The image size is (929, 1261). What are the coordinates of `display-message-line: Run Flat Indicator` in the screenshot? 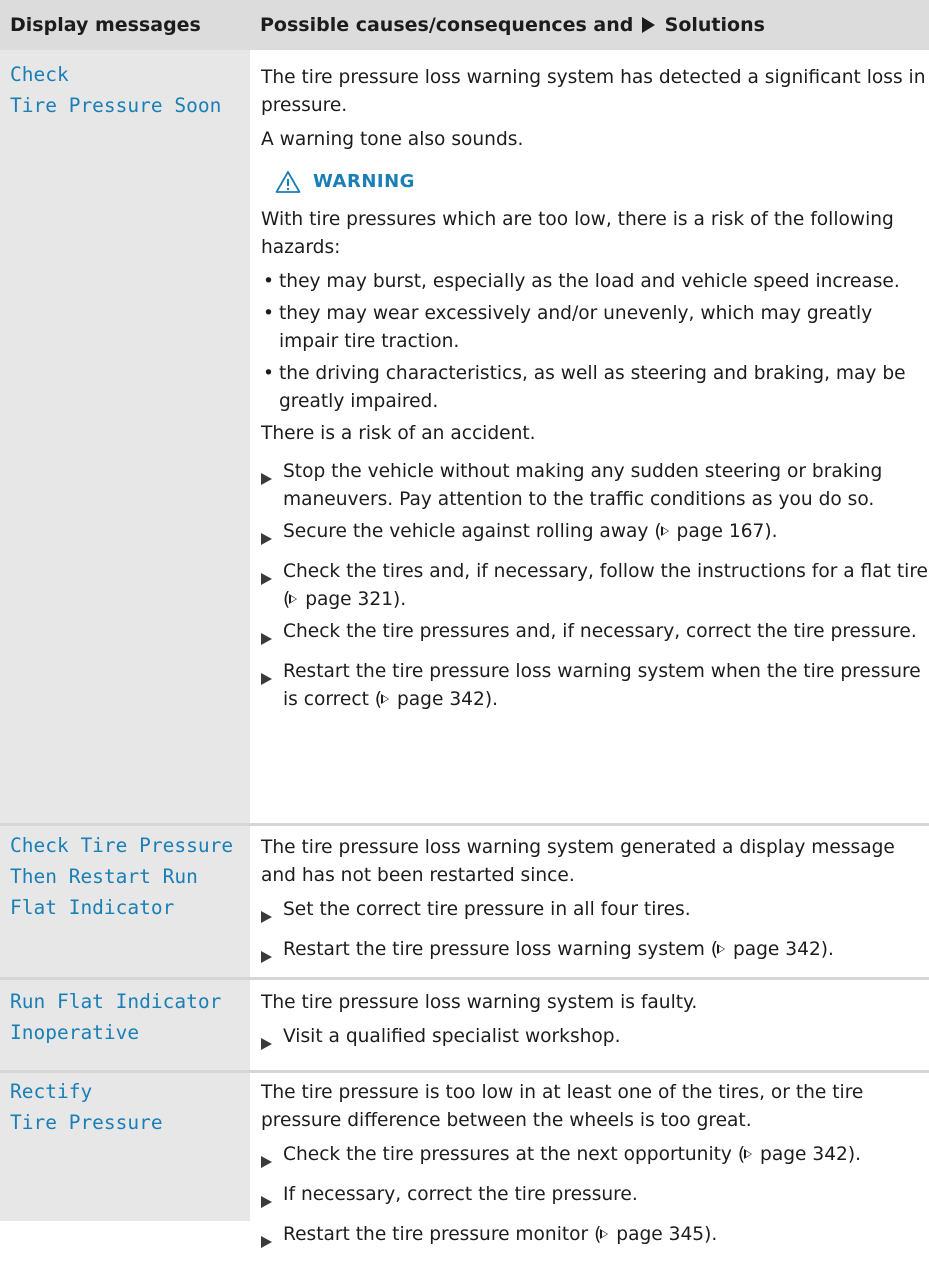 It's located at (116, 1001).